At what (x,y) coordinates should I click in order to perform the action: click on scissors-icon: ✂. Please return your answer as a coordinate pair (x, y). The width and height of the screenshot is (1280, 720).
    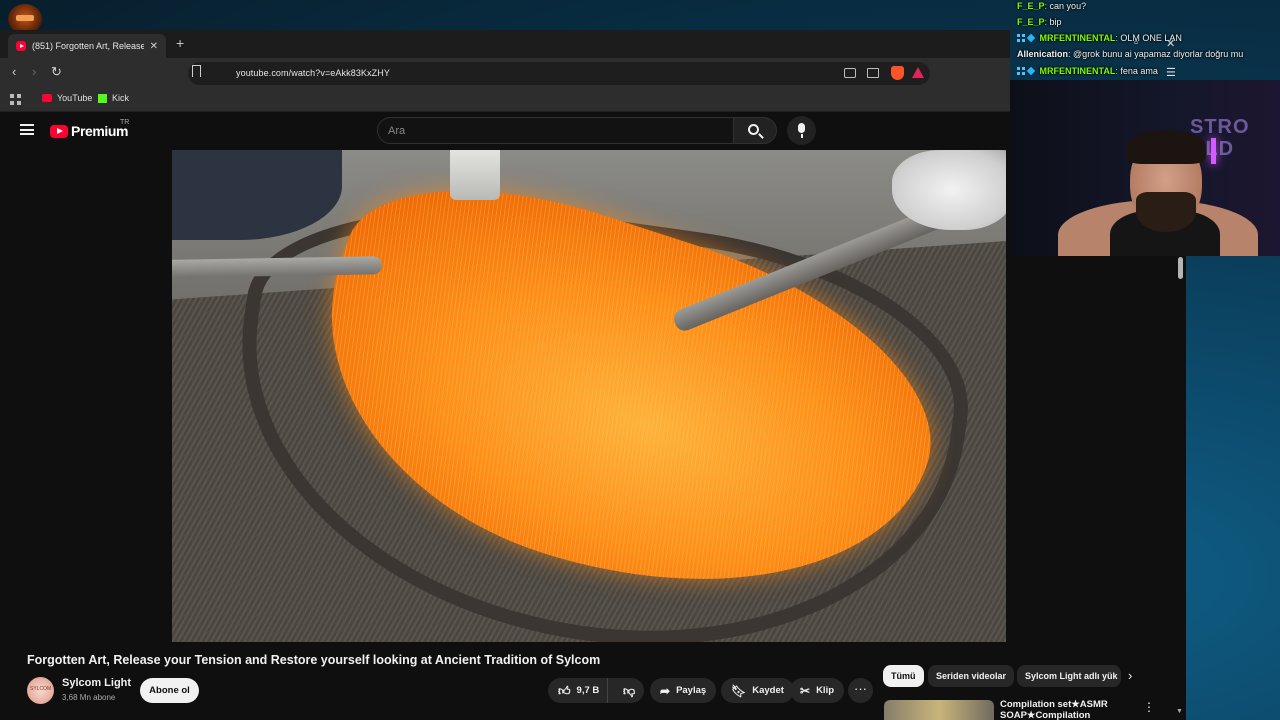
    Looking at the image, I should click on (805, 690).